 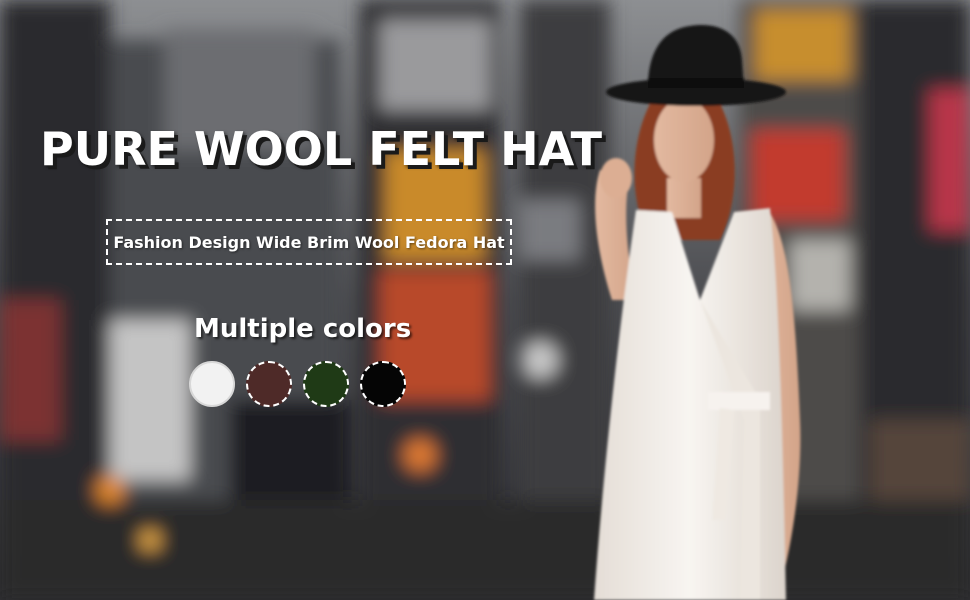 What do you see at coordinates (321, 149) in the screenshot?
I see `banner-title: PURE WOOL FELT HAT` at bounding box center [321, 149].